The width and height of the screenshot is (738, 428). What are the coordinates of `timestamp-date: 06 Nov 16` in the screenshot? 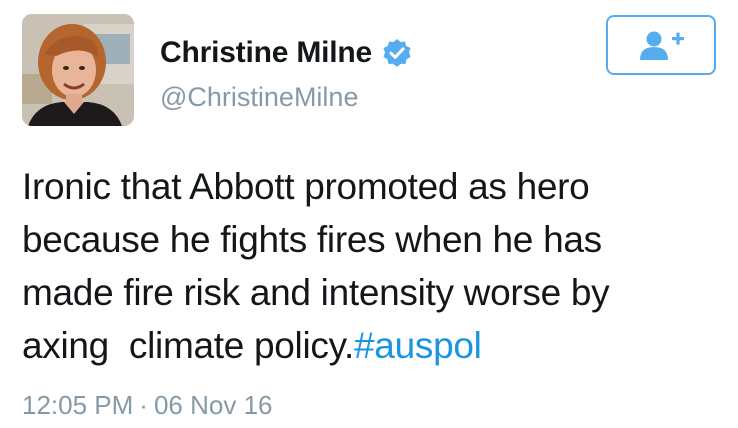 It's located at (213, 405).